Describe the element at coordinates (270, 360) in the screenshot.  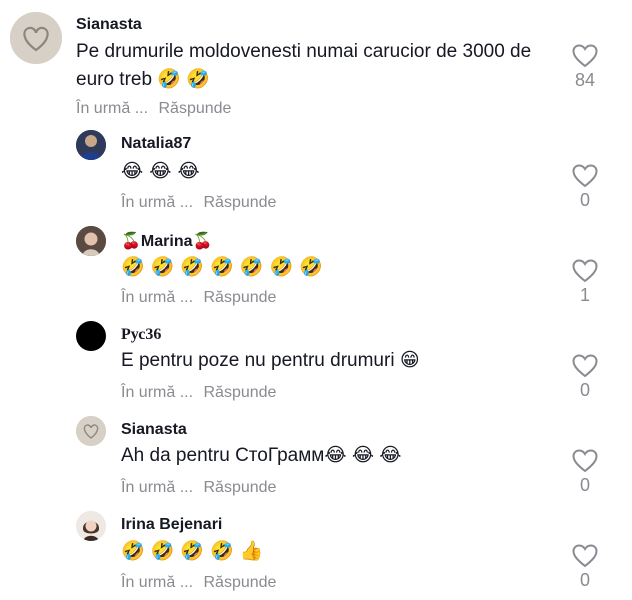
I see `comment-text: E pentru poze nu pentru drumuri 😁` at that location.